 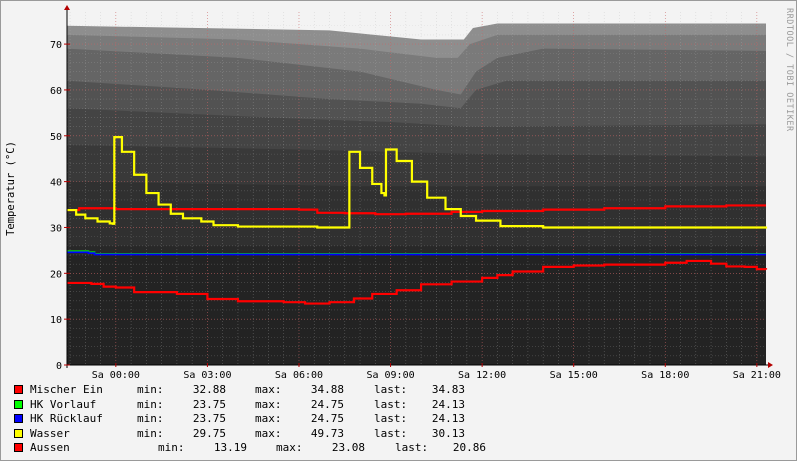 I want to click on legend-series-name: HK Rücklauf, so click(x=66, y=418).